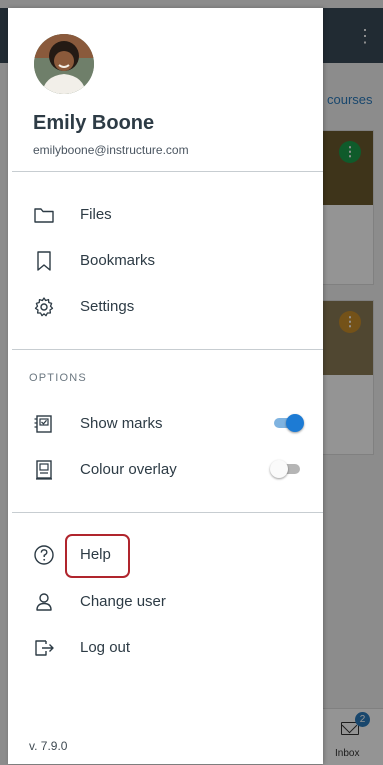 This screenshot has height=765, width=383. I want to click on menu-item-label: Files, so click(96, 214).